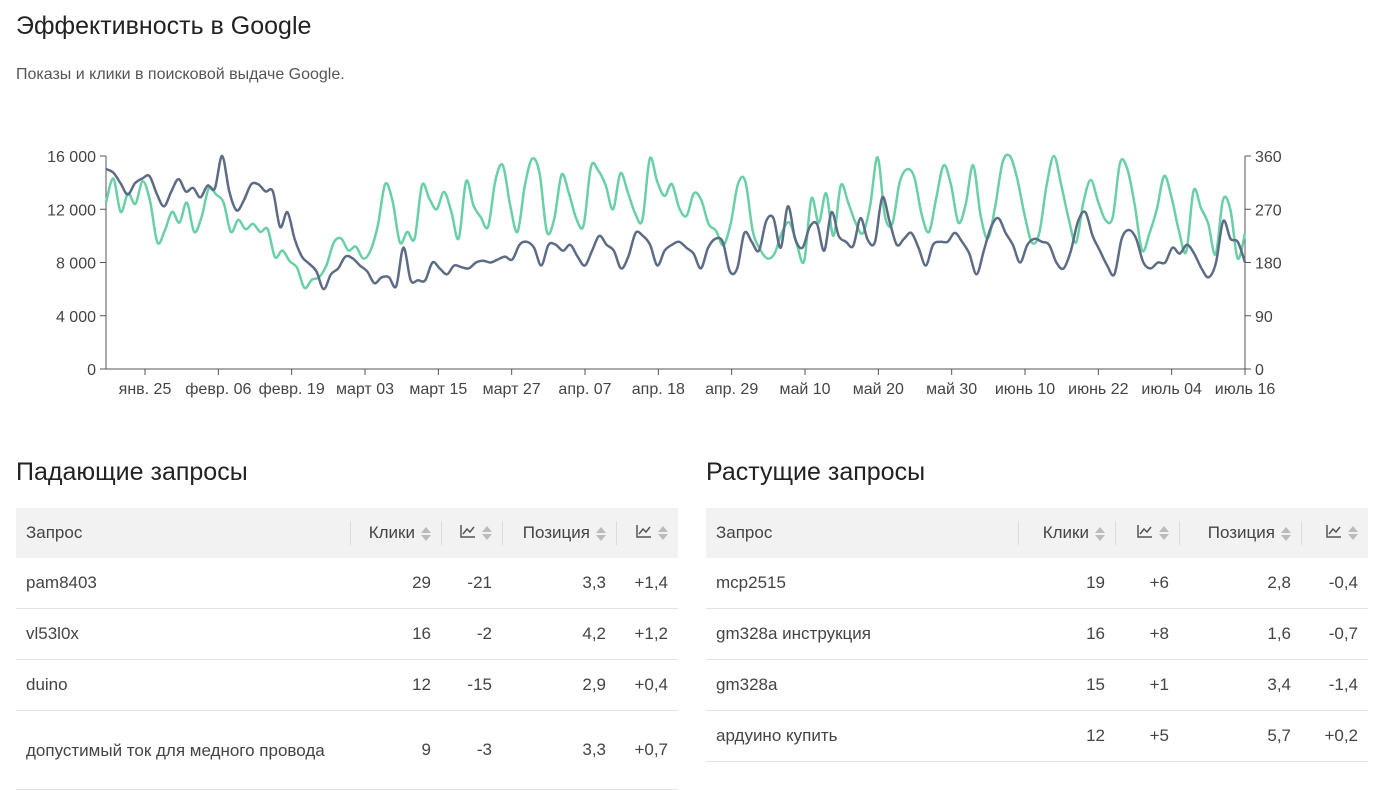 This screenshot has width=1376, height=790. I want to click on position-delta-cell: +0,2, so click(1334, 736).